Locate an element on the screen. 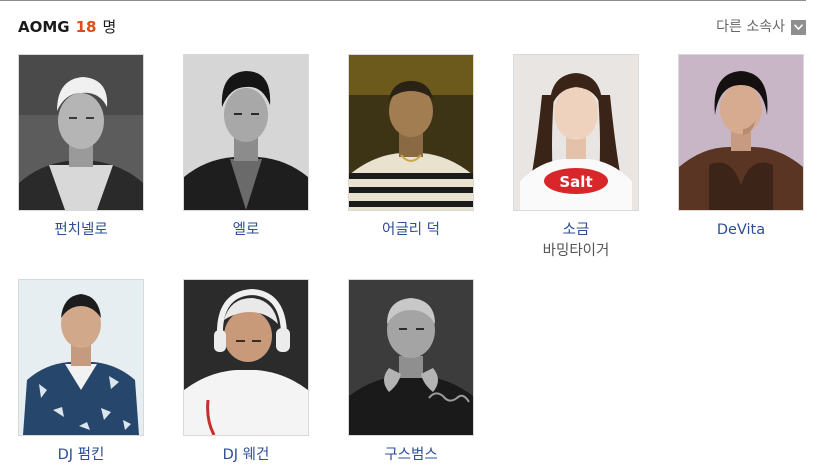 The image size is (818, 472). artist-card: Salt 소금 바밍타이거 is located at coordinates (576, 158).